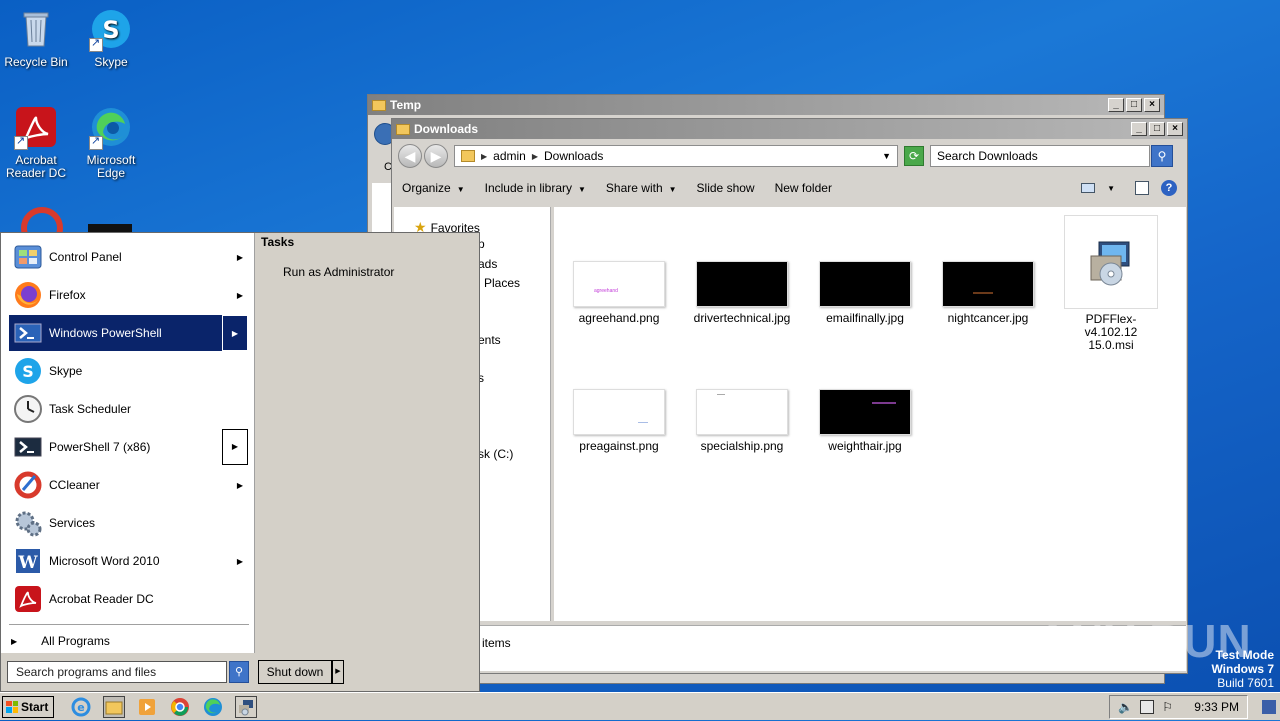 The image size is (1280, 721). I want to click on program-powershell-7: PowerShell 7 (x86) ▶, so click(128, 447).